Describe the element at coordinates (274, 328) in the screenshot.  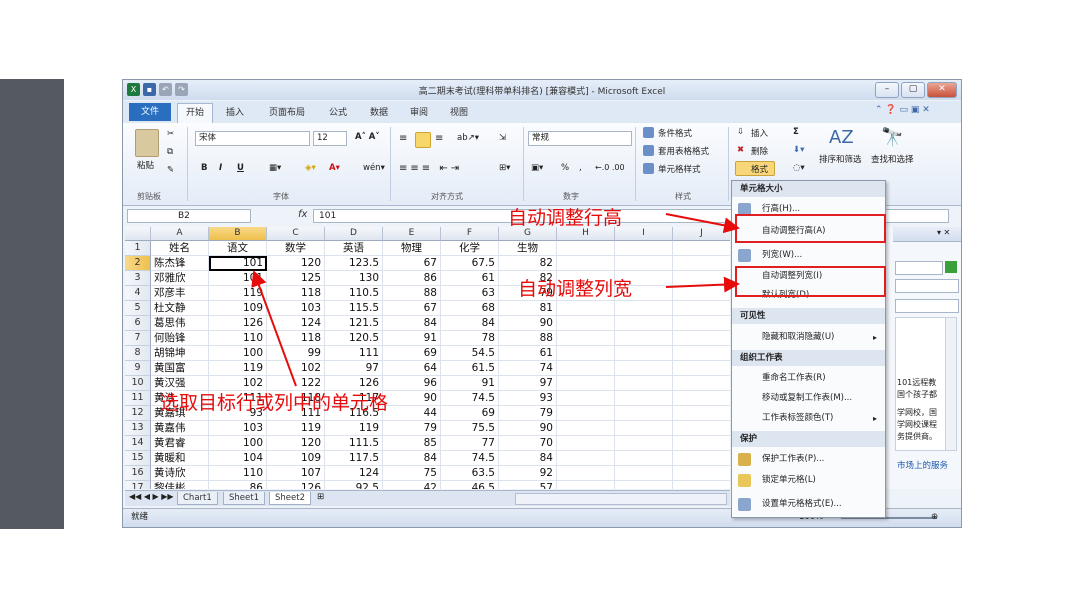
I see `arrow-select-cell` at that location.